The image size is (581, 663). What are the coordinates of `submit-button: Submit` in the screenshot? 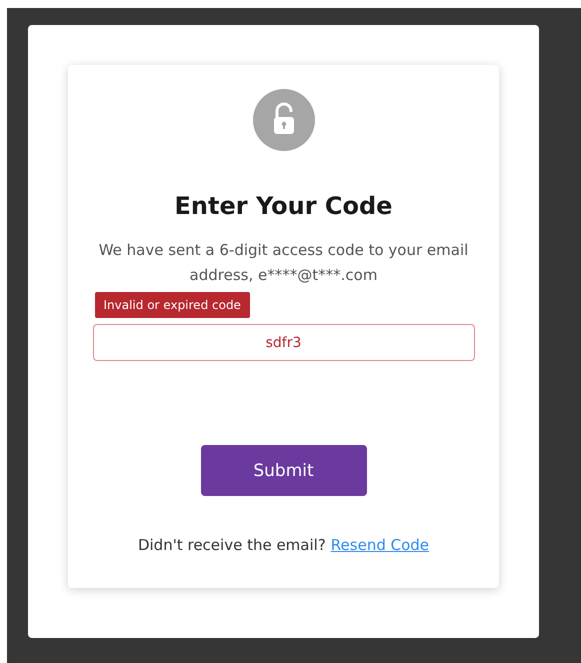 It's located at (283, 470).